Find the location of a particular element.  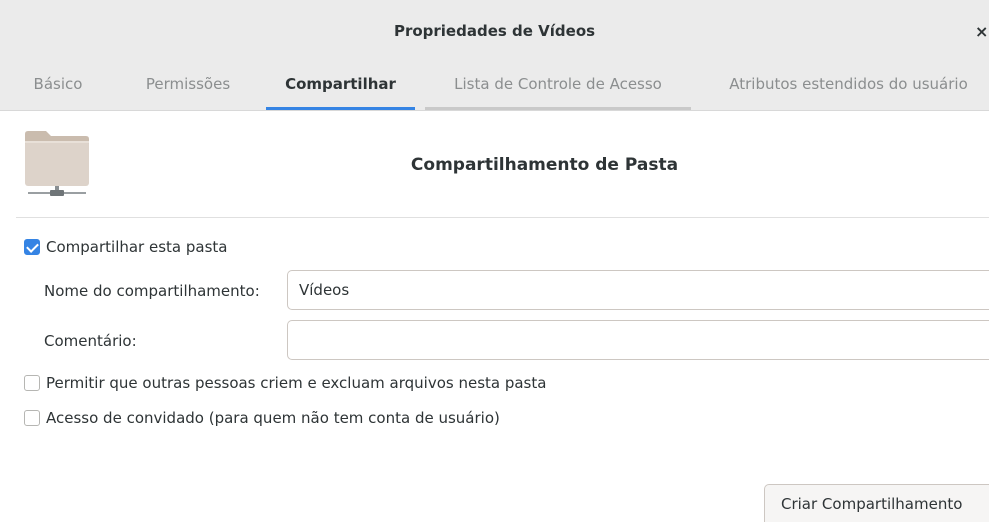

tab-basico: Básico is located at coordinates (58, 84).